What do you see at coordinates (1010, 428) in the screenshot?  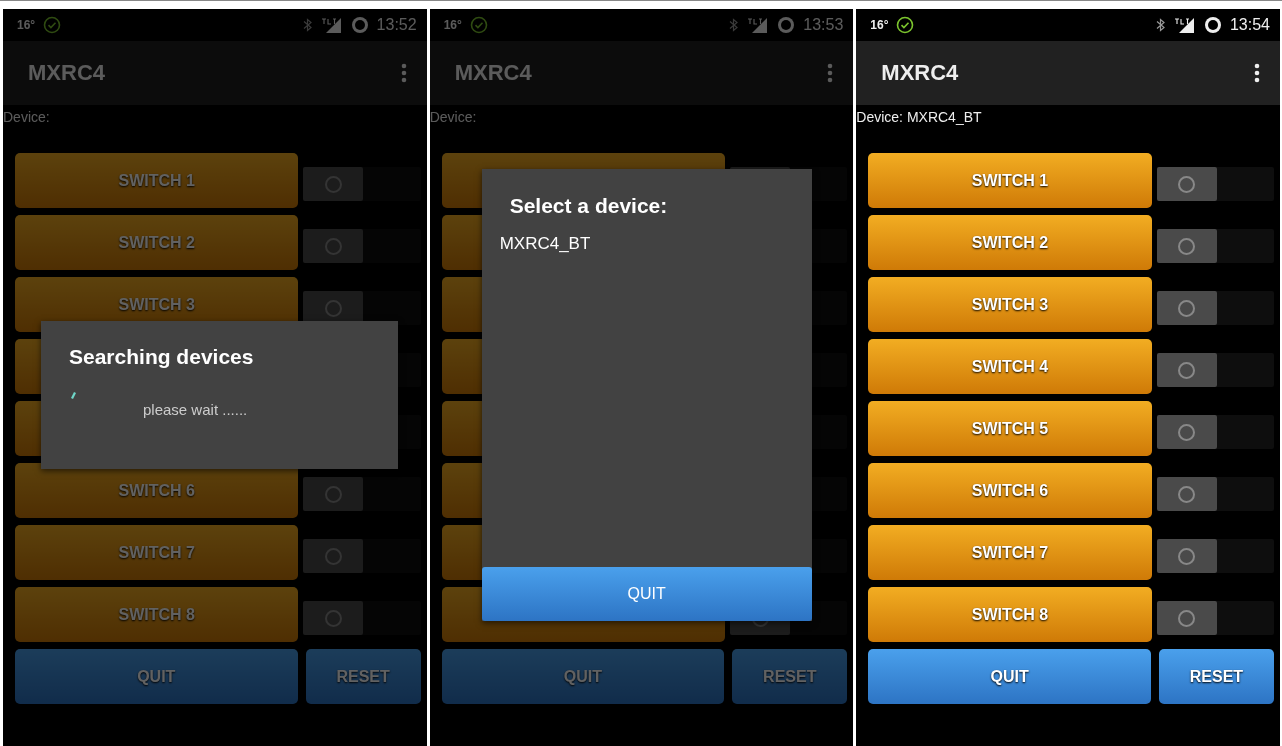 I see `switch-button: SWITCH 5` at bounding box center [1010, 428].